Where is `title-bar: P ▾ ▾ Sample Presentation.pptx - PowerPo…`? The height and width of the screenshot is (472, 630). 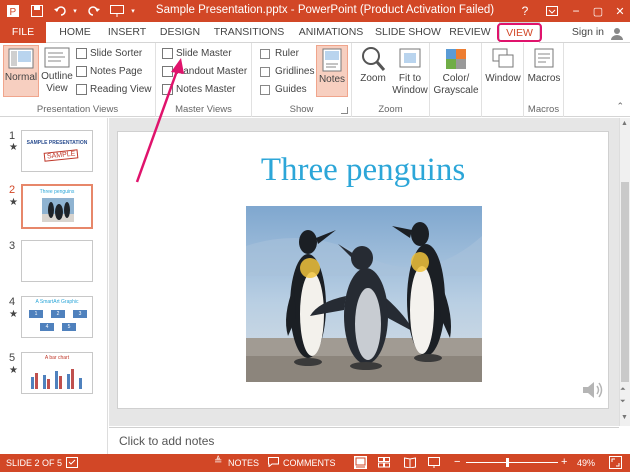 title-bar: P ▾ ▾ Sample Presentation.pptx - PowerPo… is located at coordinates (315, 11).